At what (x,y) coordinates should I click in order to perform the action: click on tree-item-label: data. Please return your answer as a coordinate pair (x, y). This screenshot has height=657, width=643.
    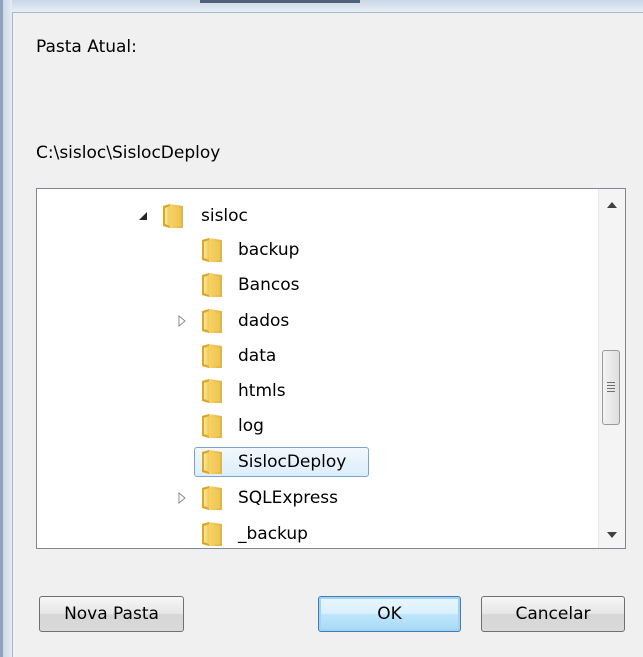
    Looking at the image, I should click on (257, 356).